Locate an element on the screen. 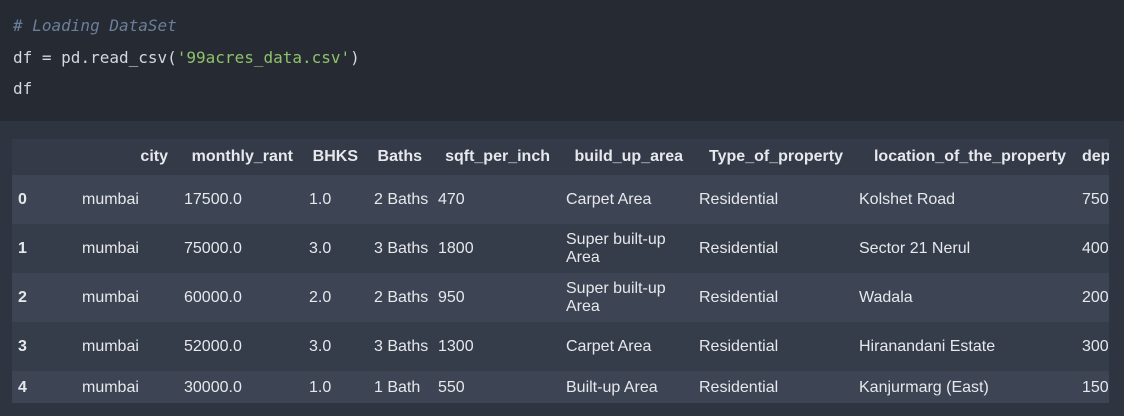  cell-dep: 4000 is located at coordinates (1095, 248).